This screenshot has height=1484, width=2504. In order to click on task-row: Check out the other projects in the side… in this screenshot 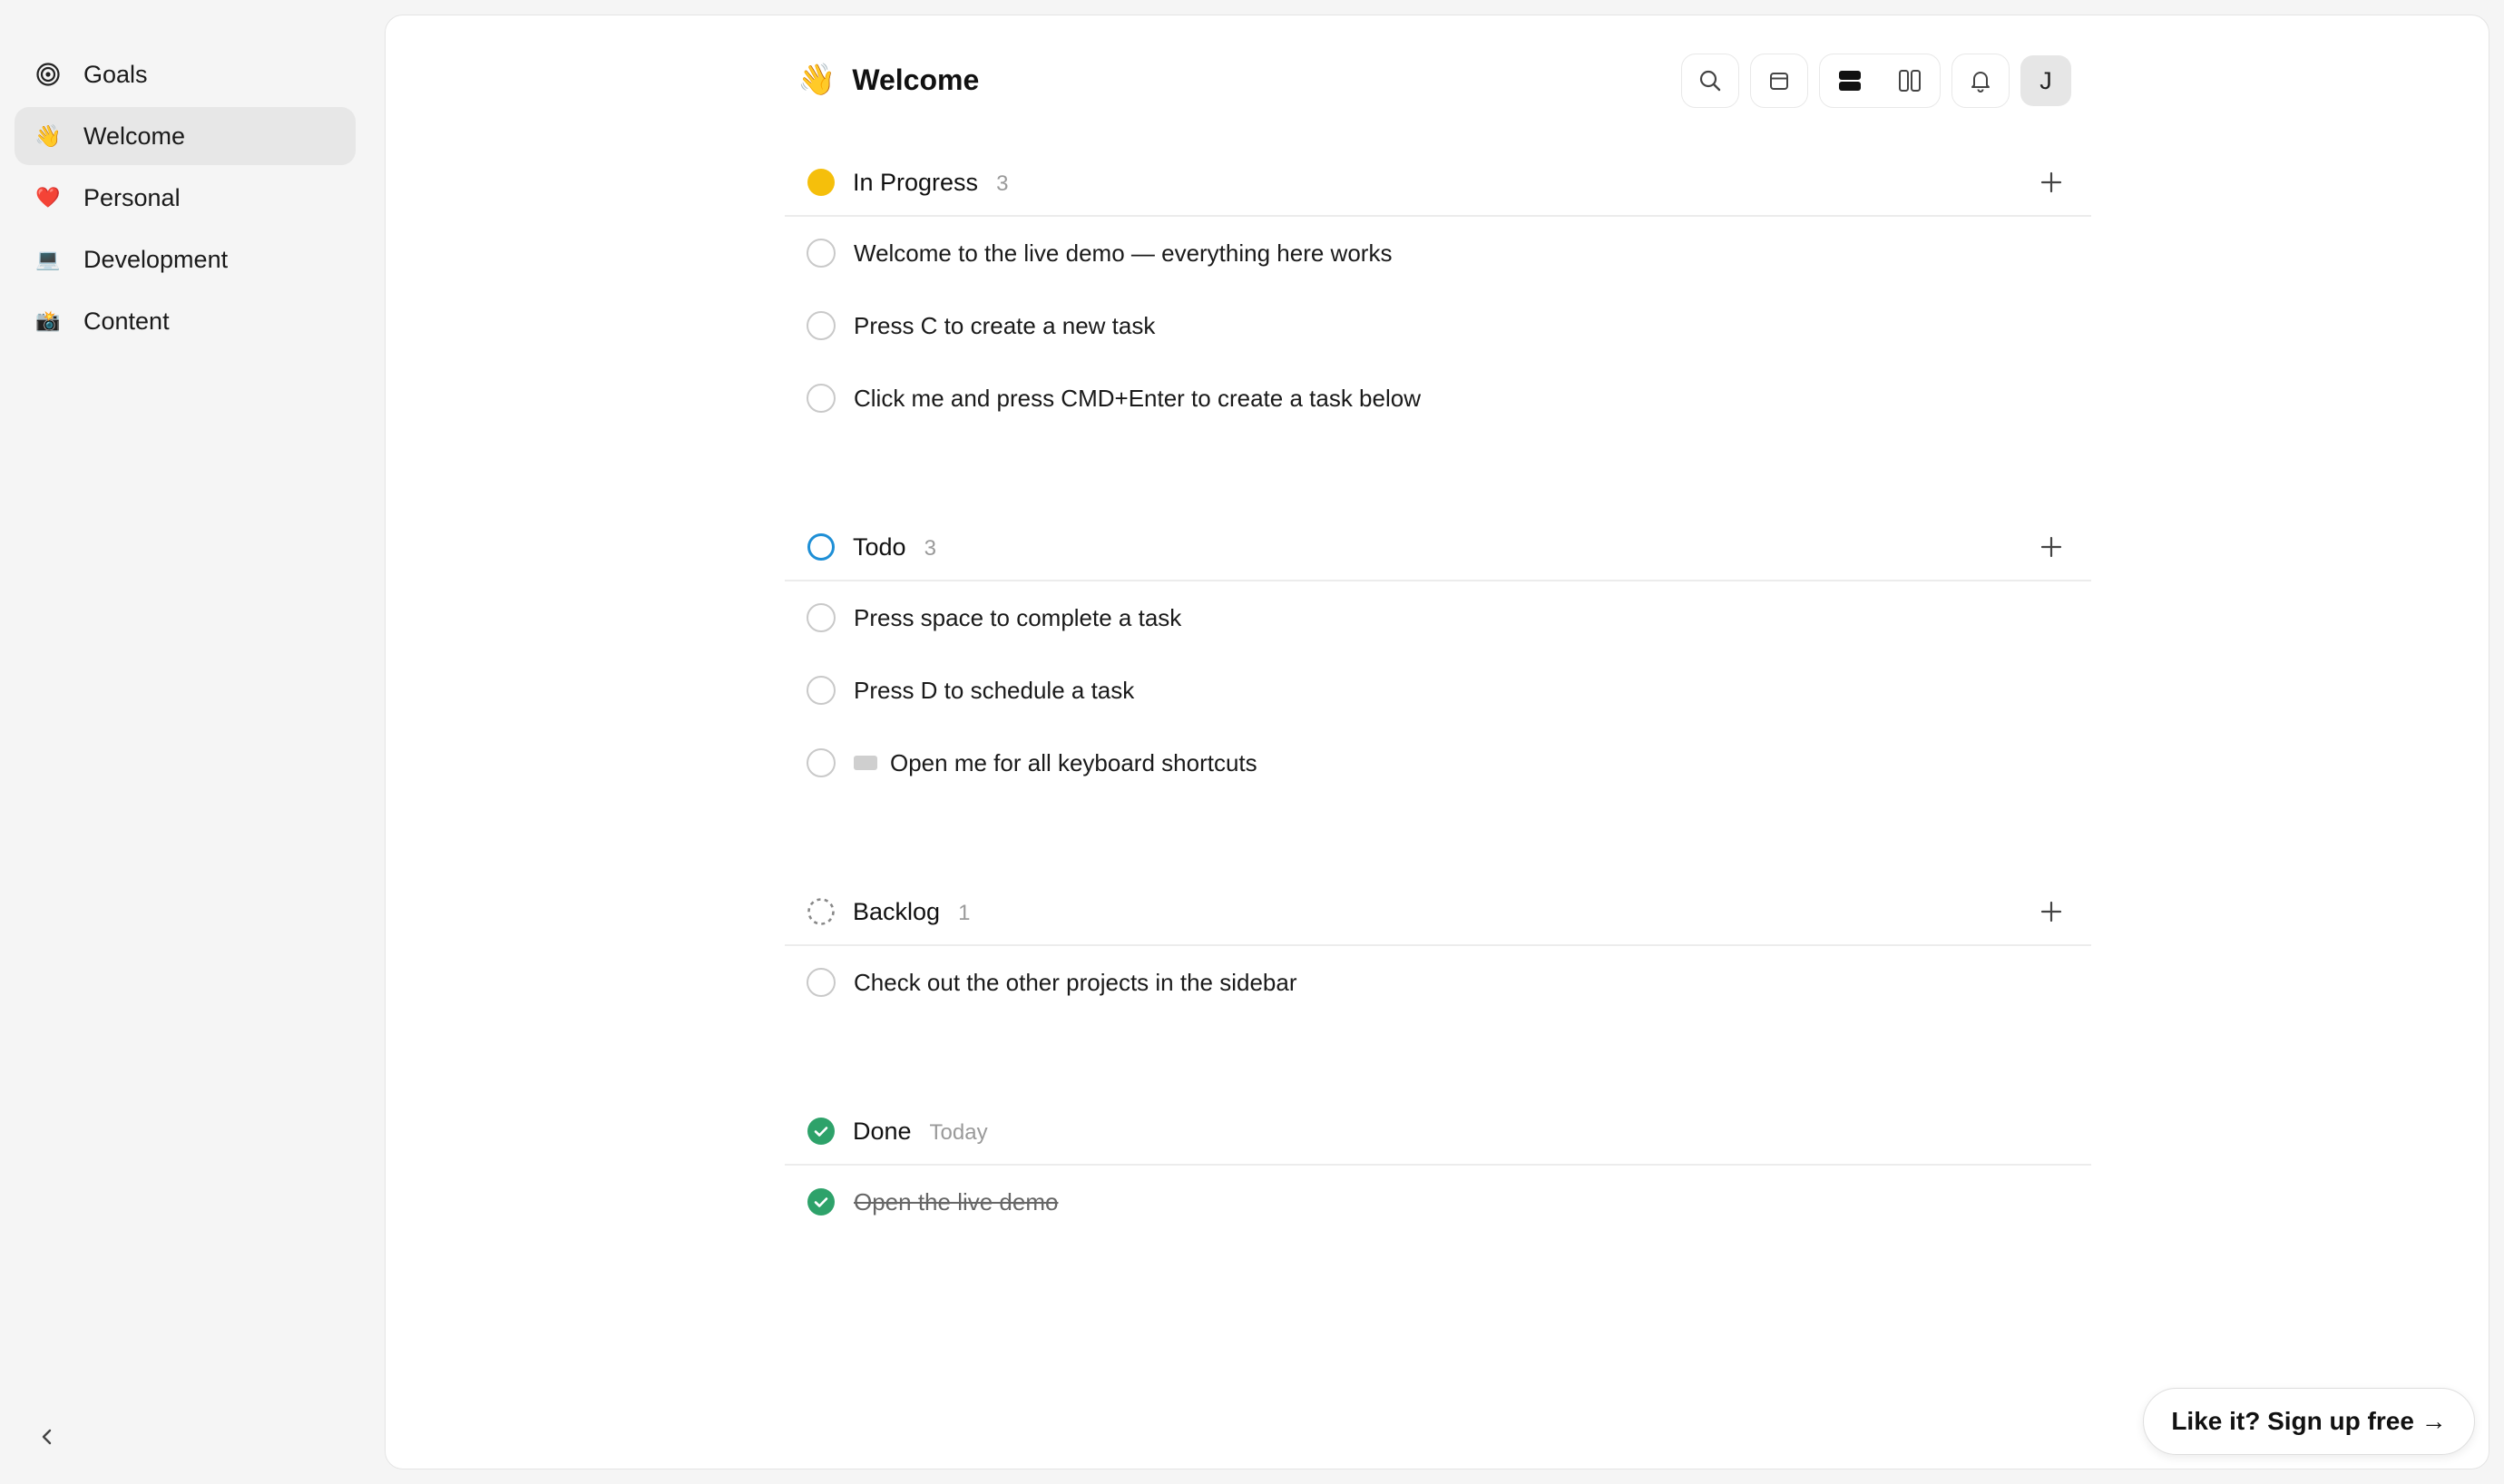, I will do `click(1438, 982)`.